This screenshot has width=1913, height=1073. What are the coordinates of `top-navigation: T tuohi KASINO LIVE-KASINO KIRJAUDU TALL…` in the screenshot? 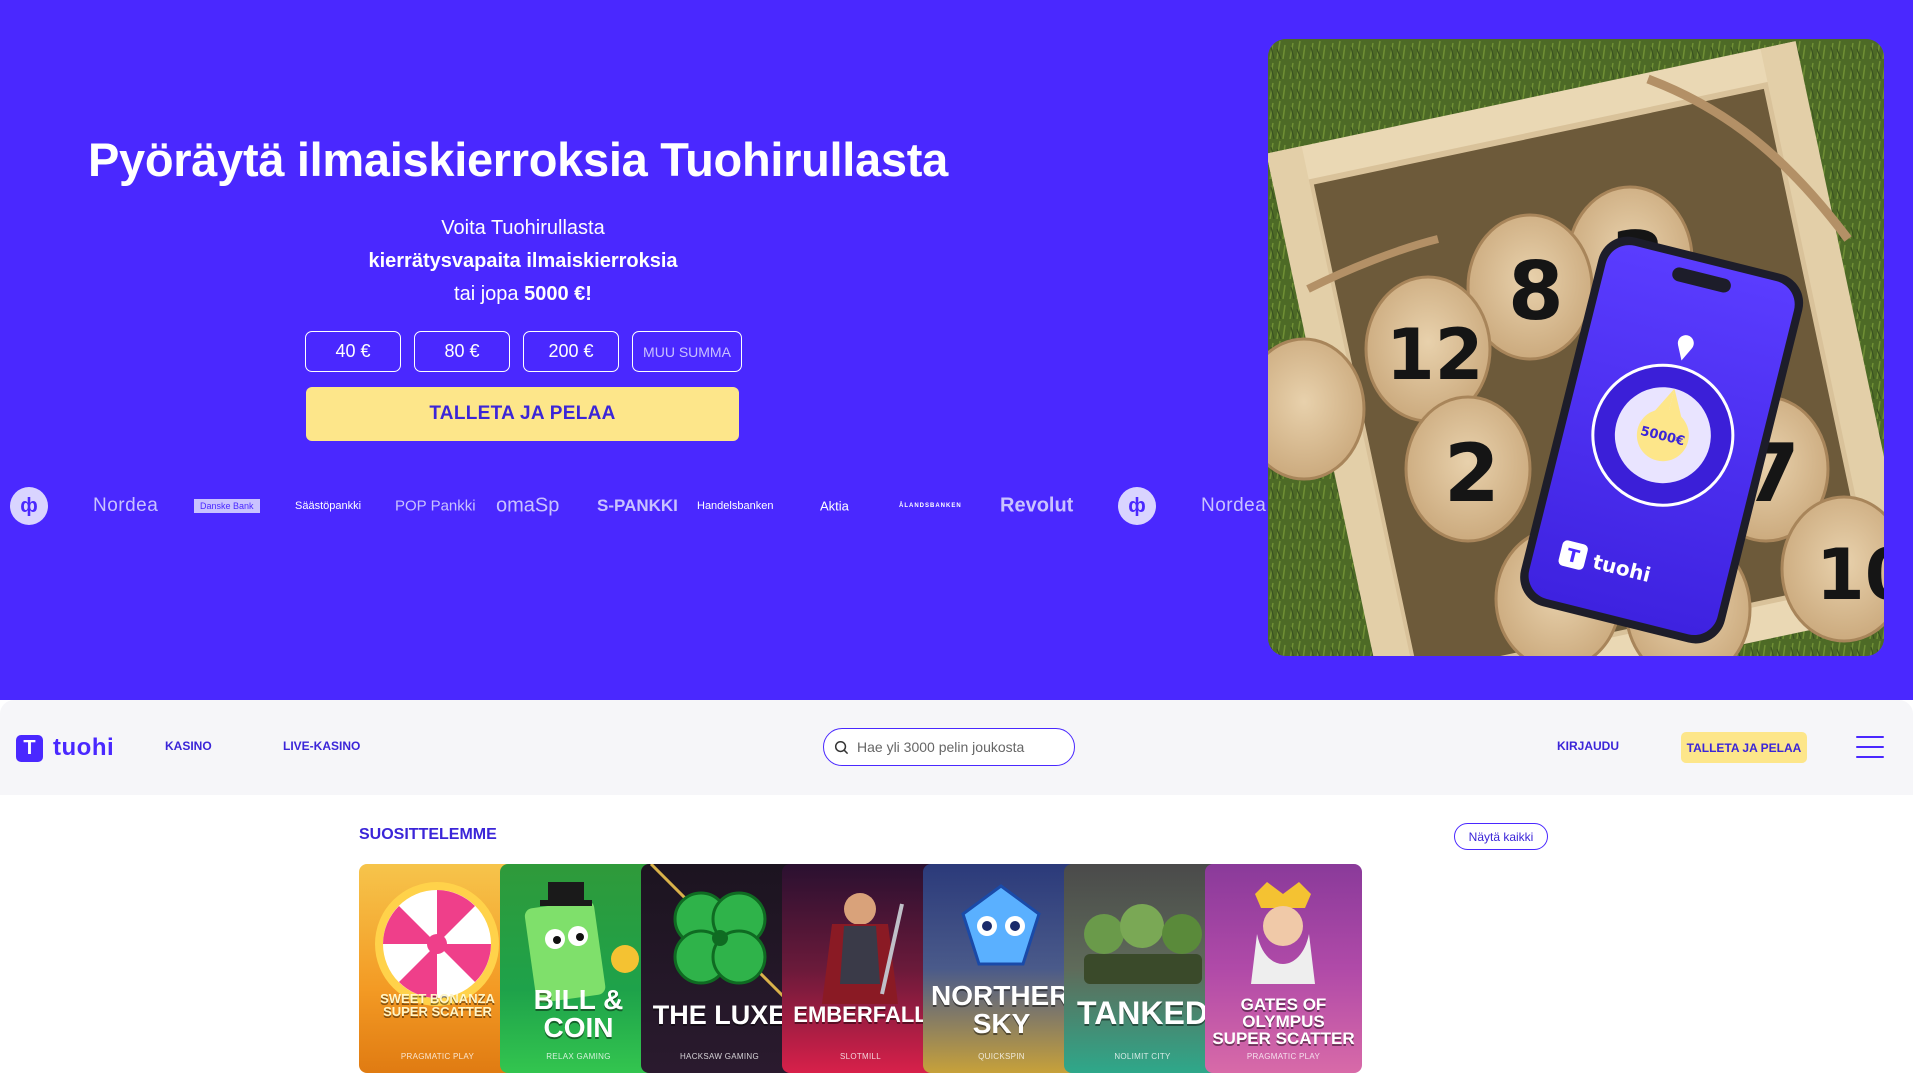 It's located at (956, 747).